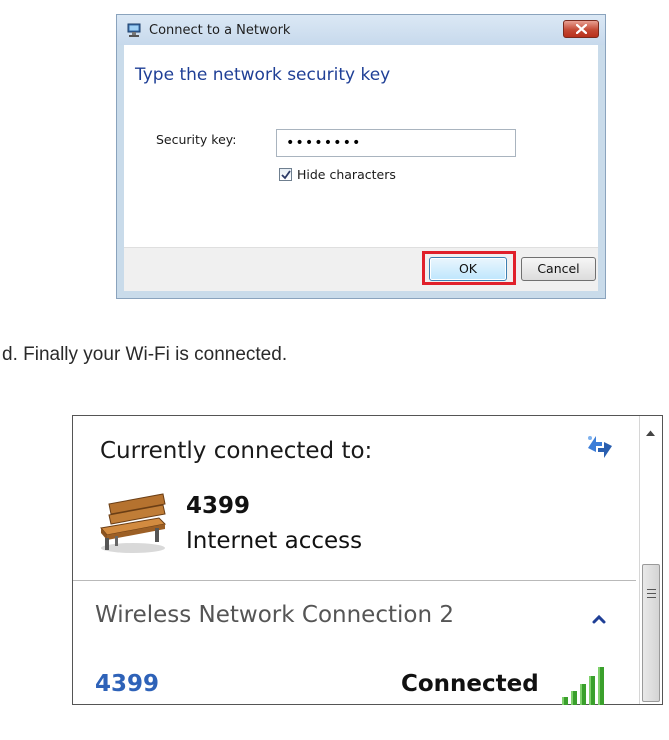 This screenshot has width=669, height=740. I want to click on chevron-up-icon, so click(599, 619).